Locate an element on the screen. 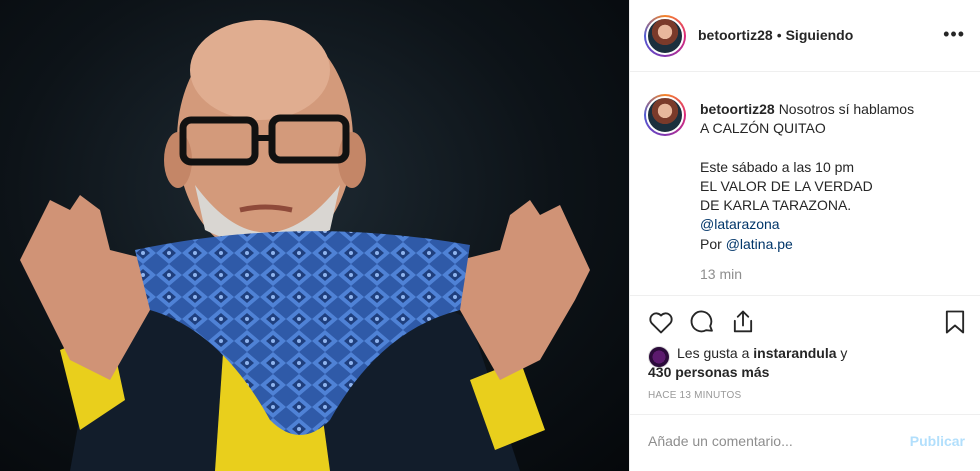 This screenshot has width=980, height=471. comment-input is located at coordinates (773, 441).